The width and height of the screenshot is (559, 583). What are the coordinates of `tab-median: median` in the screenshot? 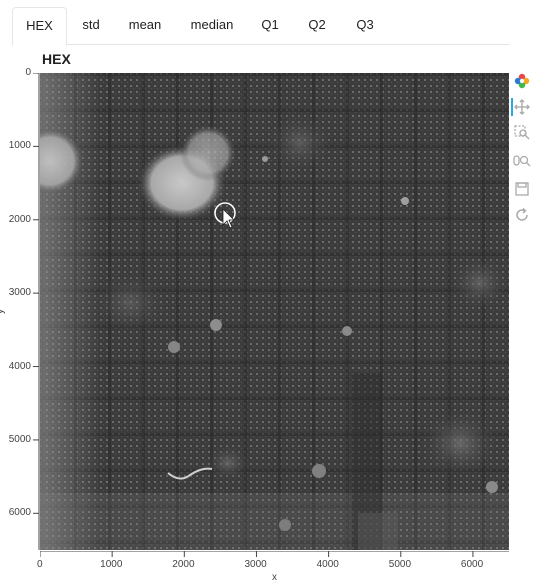 It's located at (212, 25).